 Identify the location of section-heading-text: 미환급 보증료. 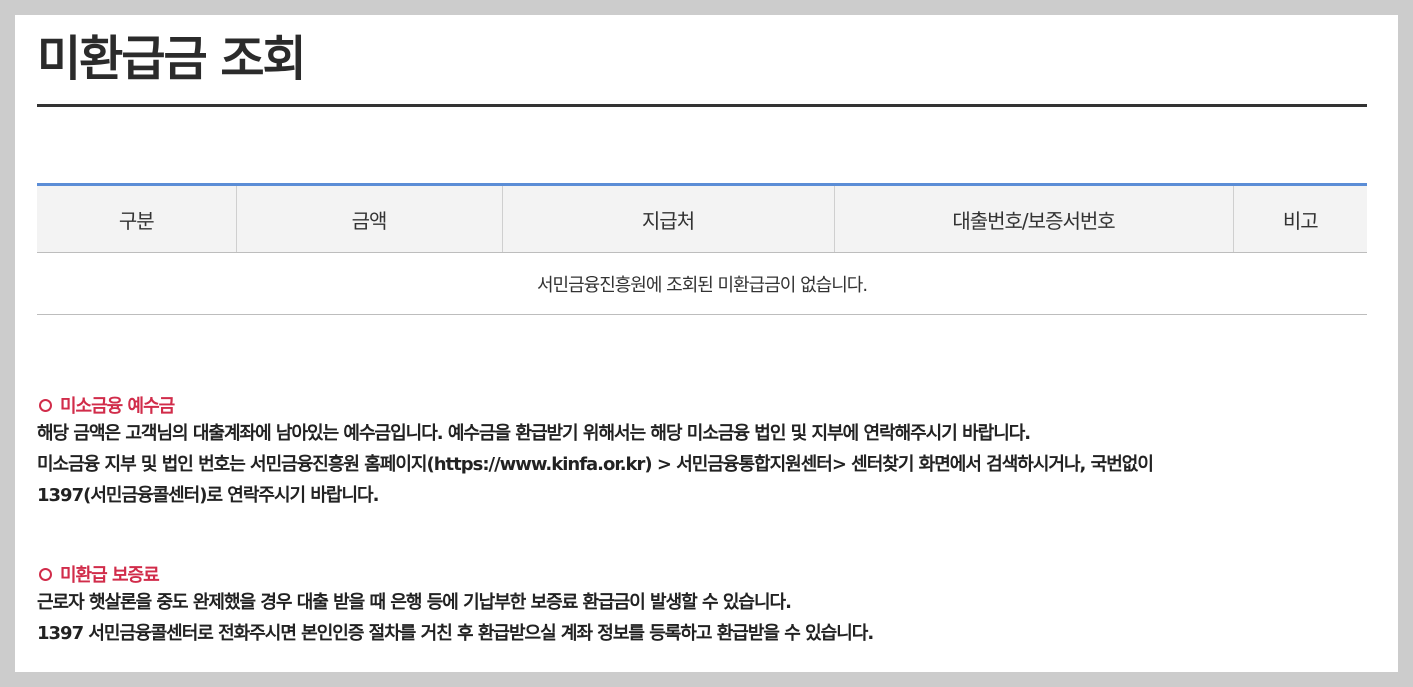
(110, 575).